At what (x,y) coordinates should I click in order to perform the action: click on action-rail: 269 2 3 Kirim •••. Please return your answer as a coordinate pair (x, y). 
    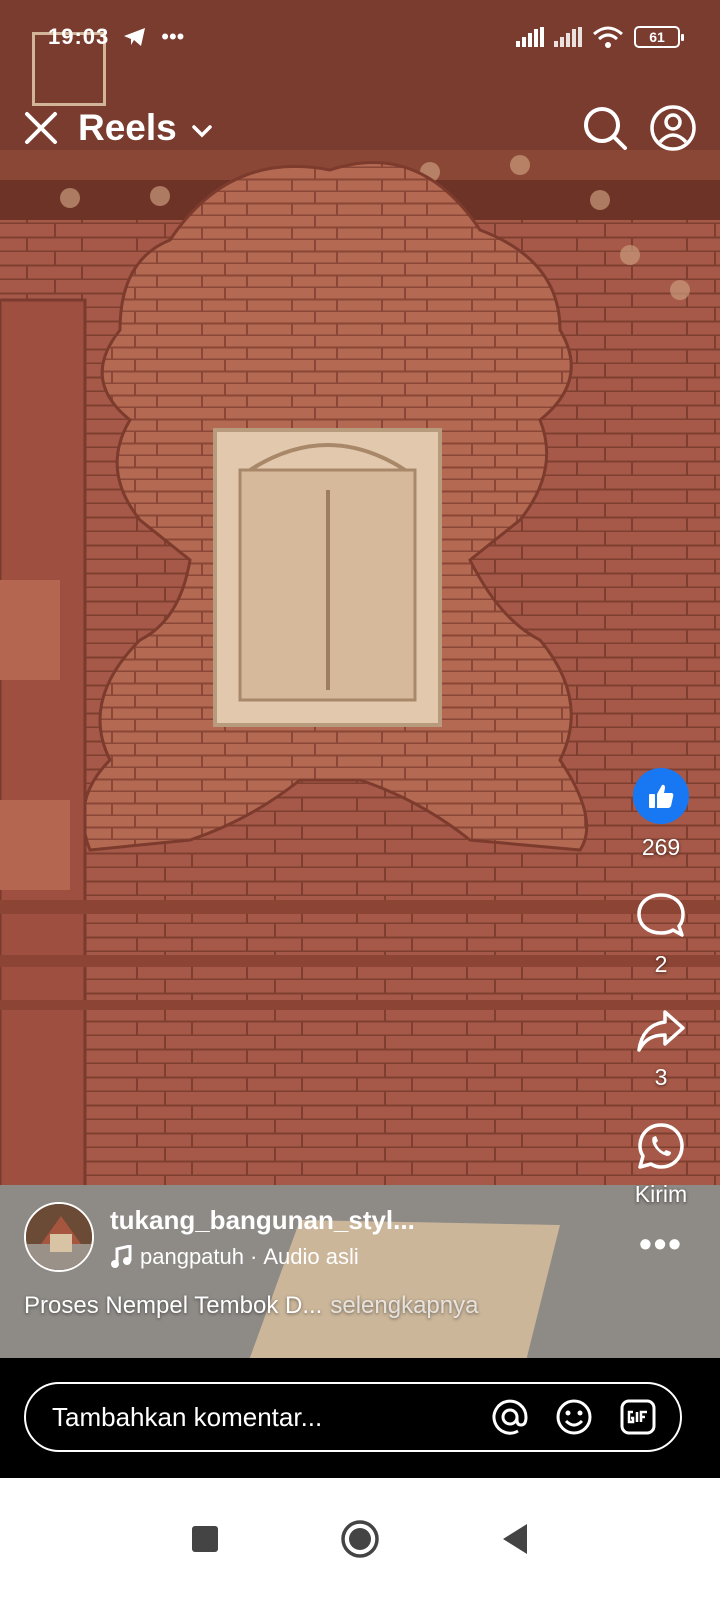
    Looking at the image, I should click on (661, 1015).